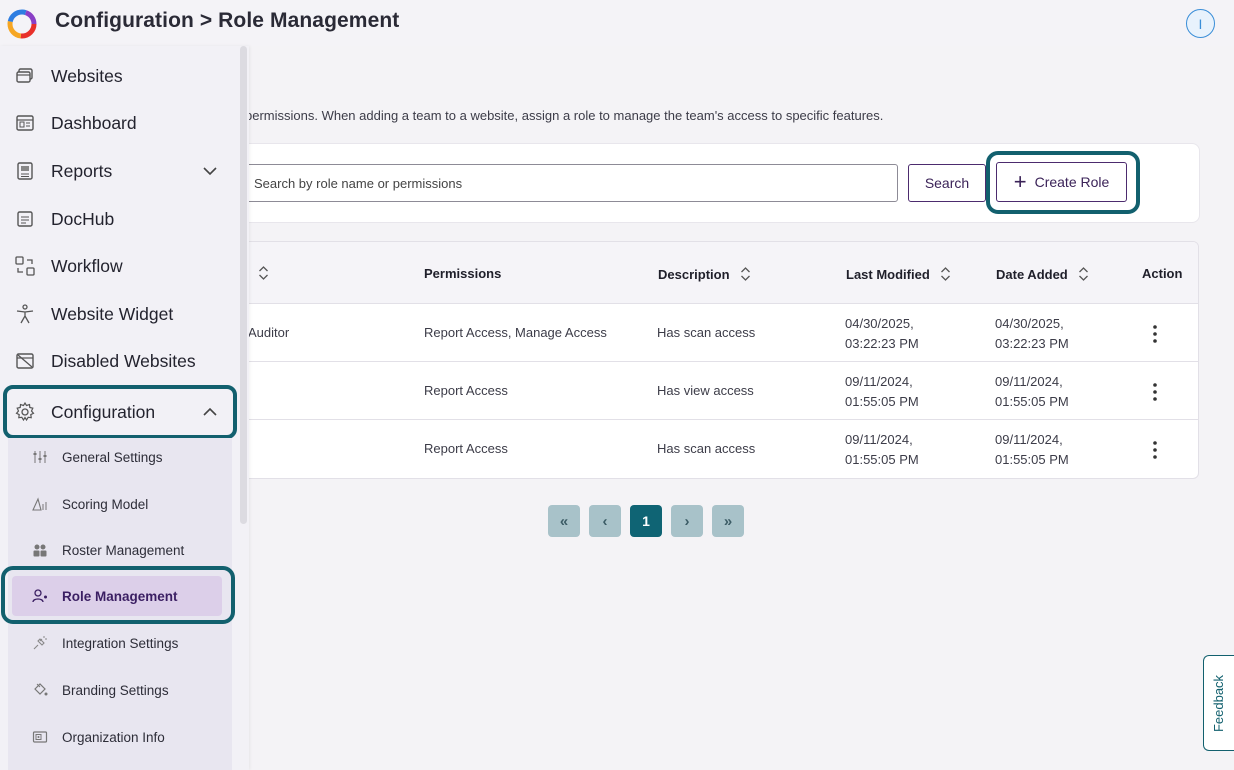 The width and height of the screenshot is (1234, 770). What do you see at coordinates (40, 550) in the screenshot?
I see `group-icon` at bounding box center [40, 550].